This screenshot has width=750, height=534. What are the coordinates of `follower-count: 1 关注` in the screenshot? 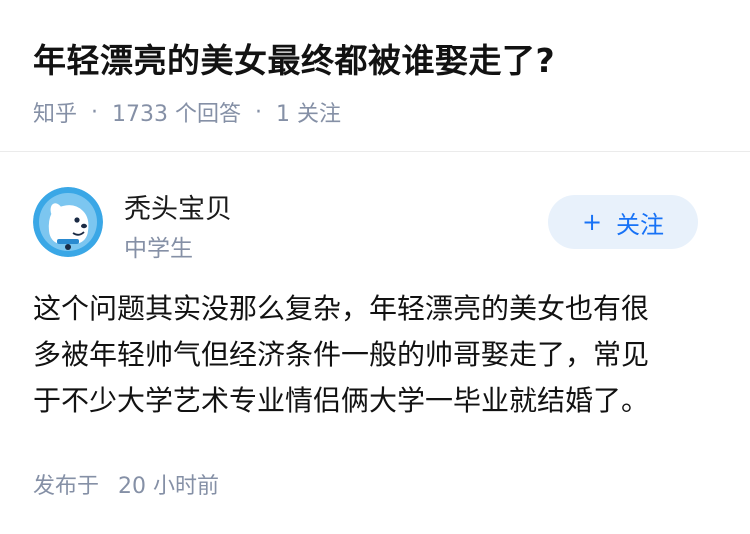 It's located at (308, 114).